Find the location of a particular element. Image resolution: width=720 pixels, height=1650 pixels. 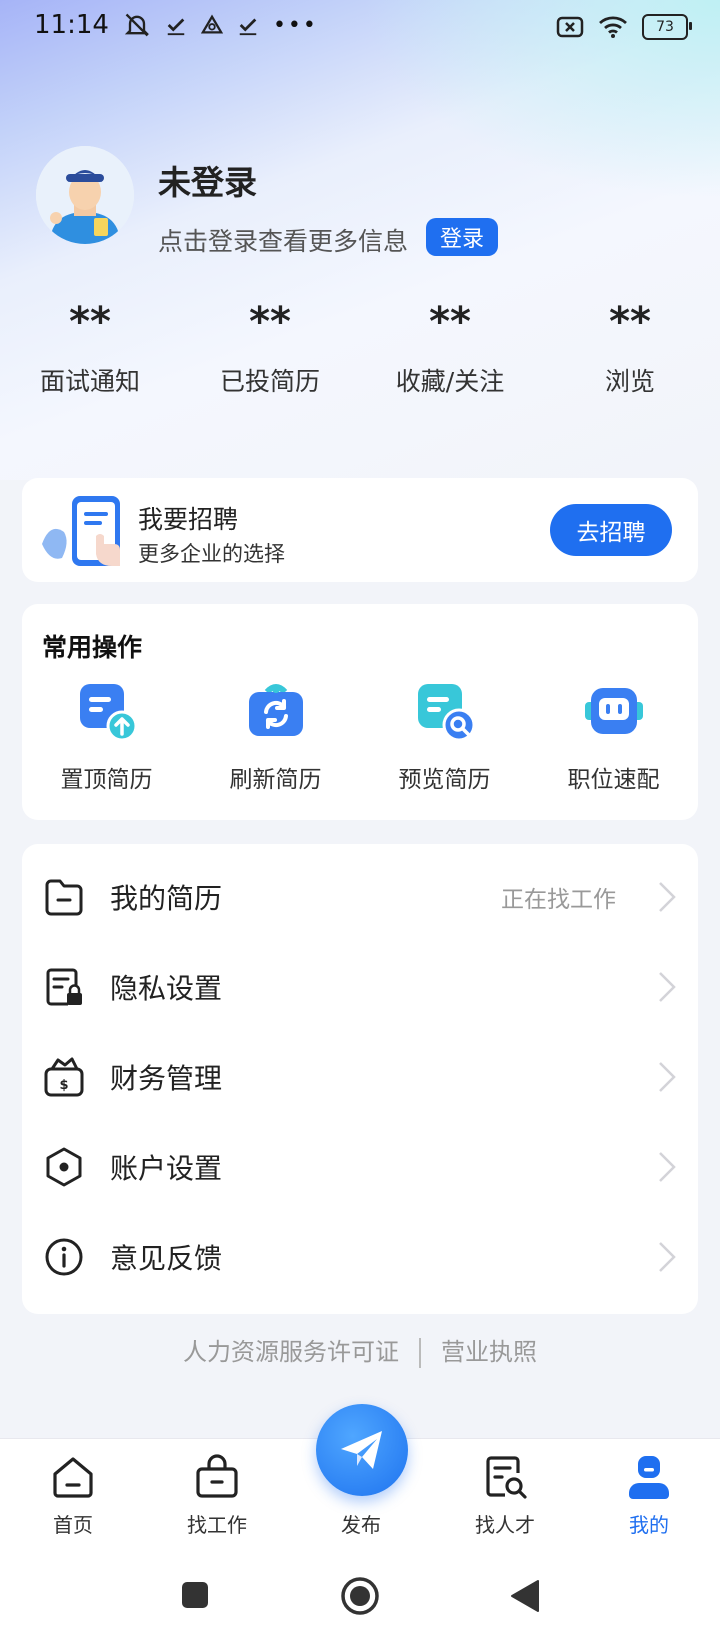

footer-divider is located at coordinates (420, 1353).